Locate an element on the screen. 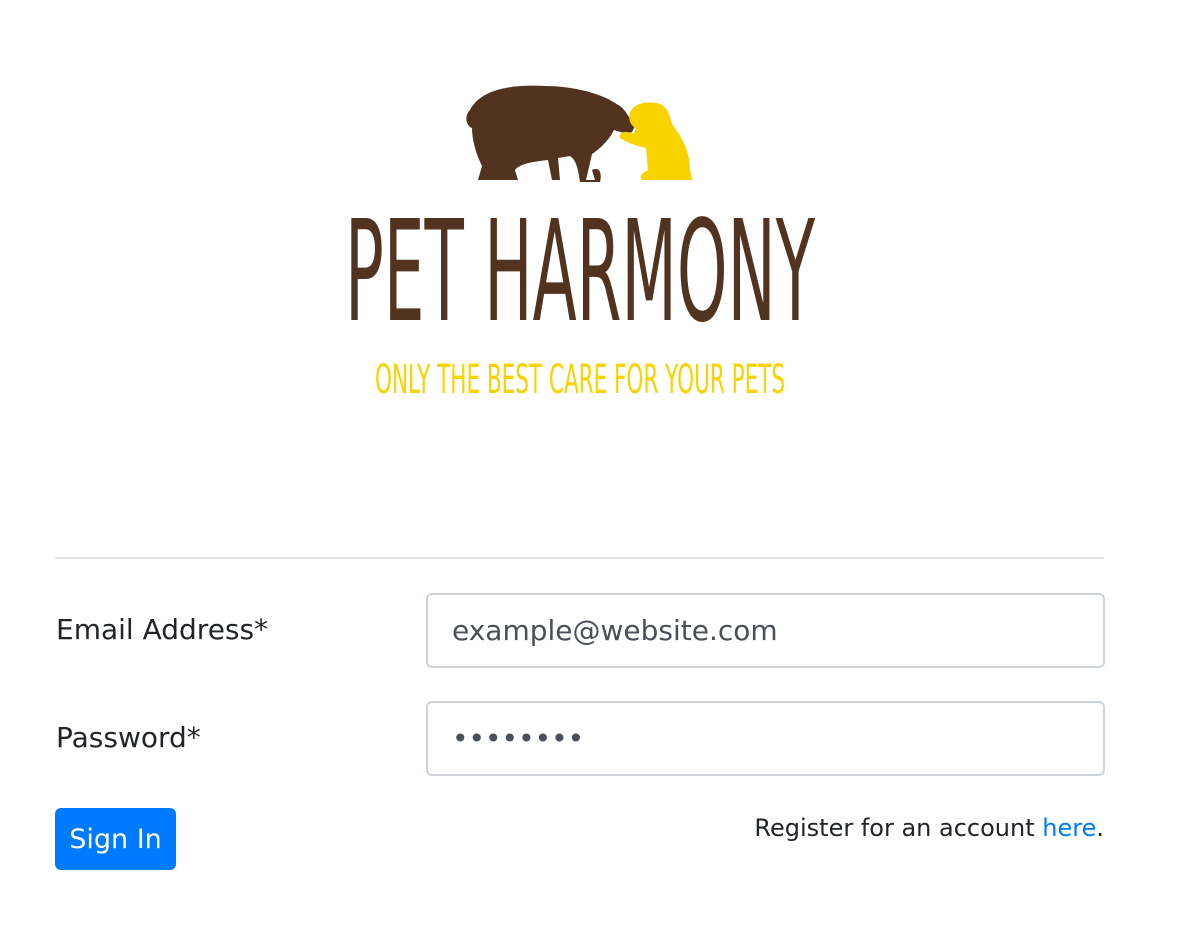  email-input is located at coordinates (765, 630).